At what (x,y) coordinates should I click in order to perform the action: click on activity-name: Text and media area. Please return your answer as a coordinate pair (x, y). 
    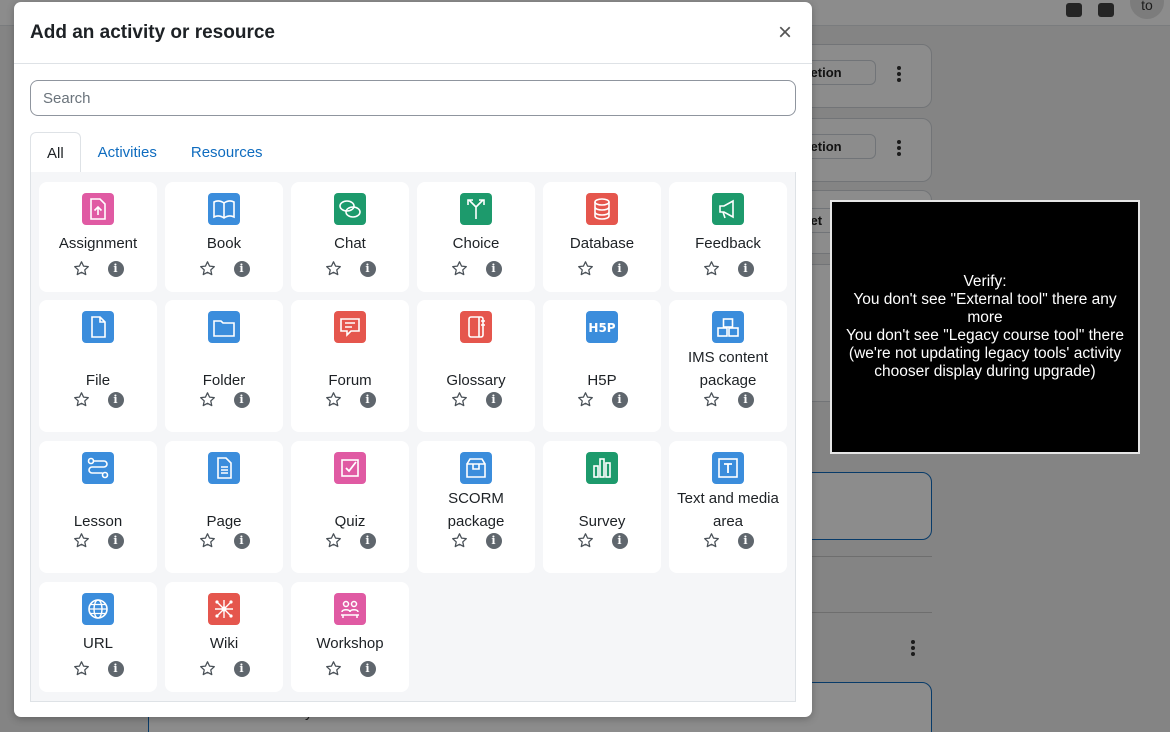
    Looking at the image, I should click on (728, 510).